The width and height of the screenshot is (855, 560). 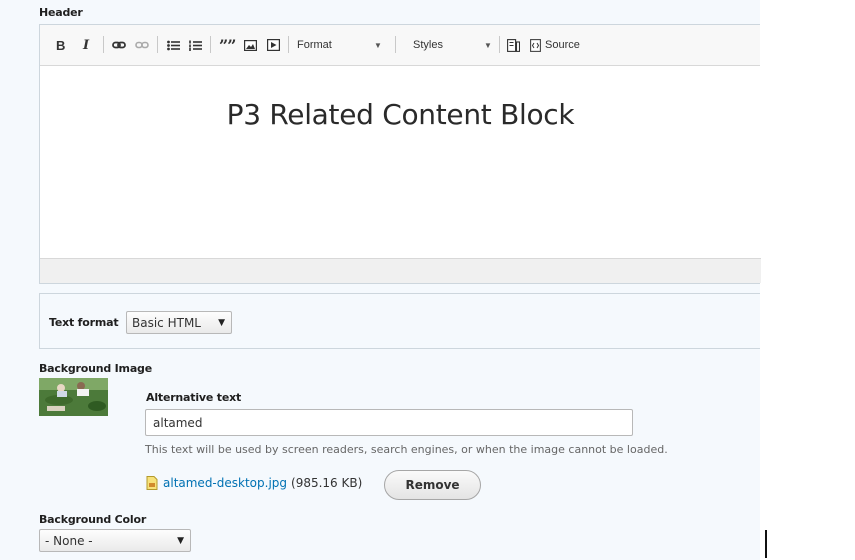 What do you see at coordinates (61, 12) in the screenshot?
I see `header-label: Header` at bounding box center [61, 12].